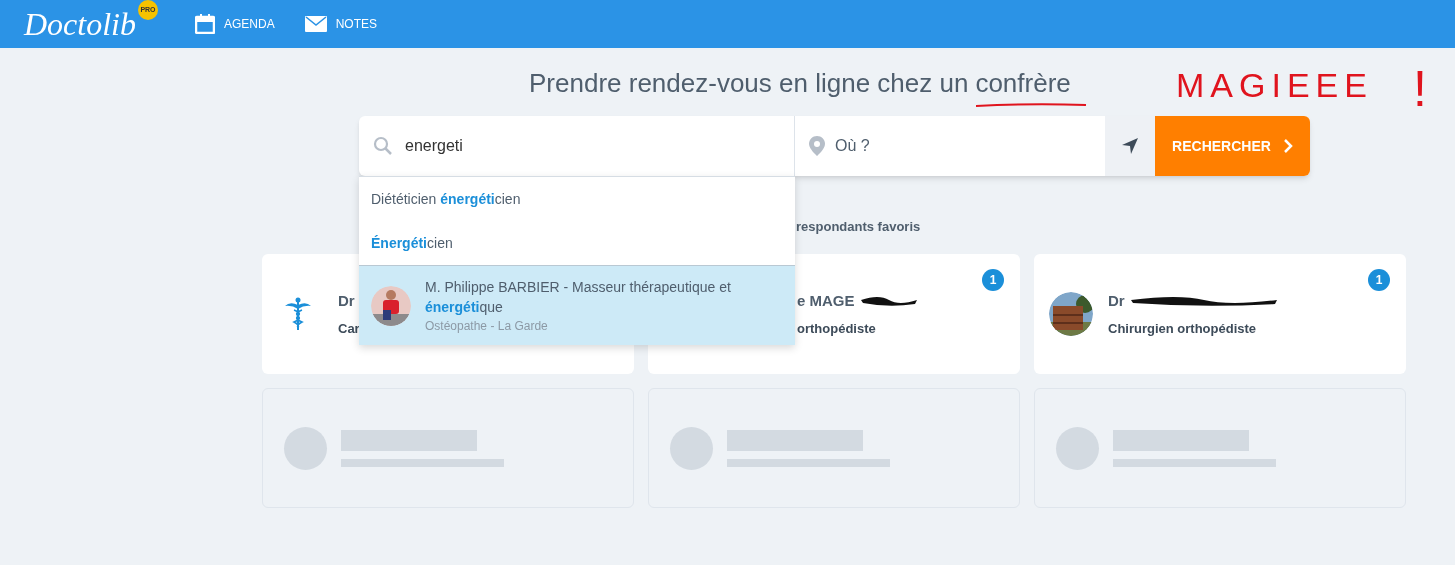  What do you see at coordinates (298, 314) in the screenshot?
I see `caduceus-icon` at bounding box center [298, 314].